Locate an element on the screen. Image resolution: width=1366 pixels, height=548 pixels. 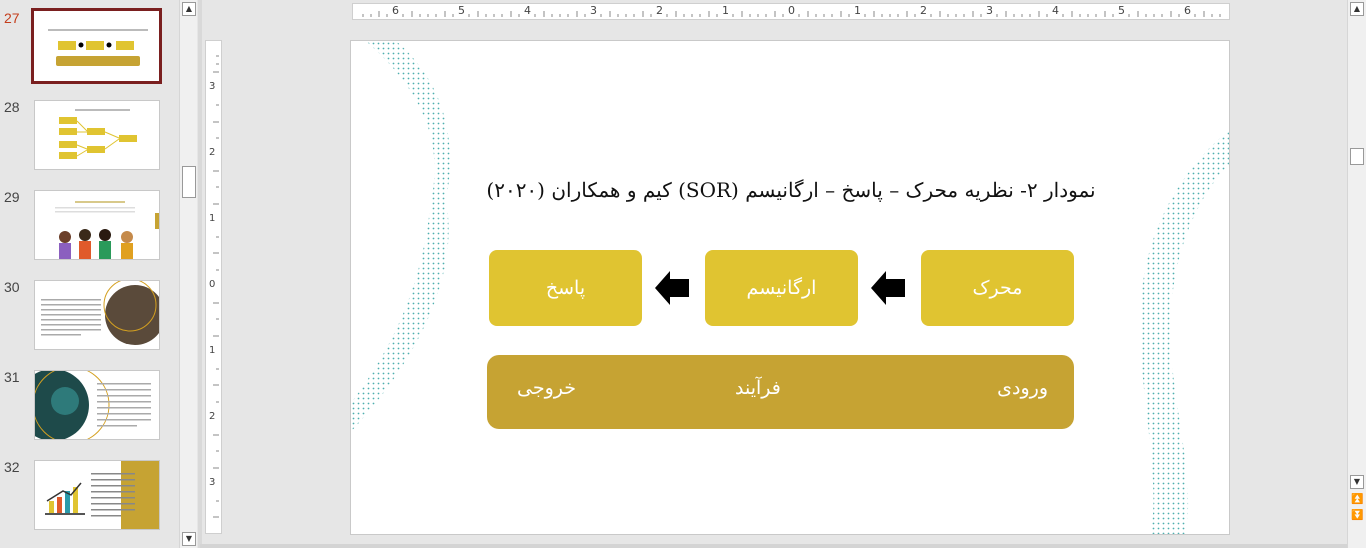
organism-box: ارگانیسم is located at coordinates (781, 288).